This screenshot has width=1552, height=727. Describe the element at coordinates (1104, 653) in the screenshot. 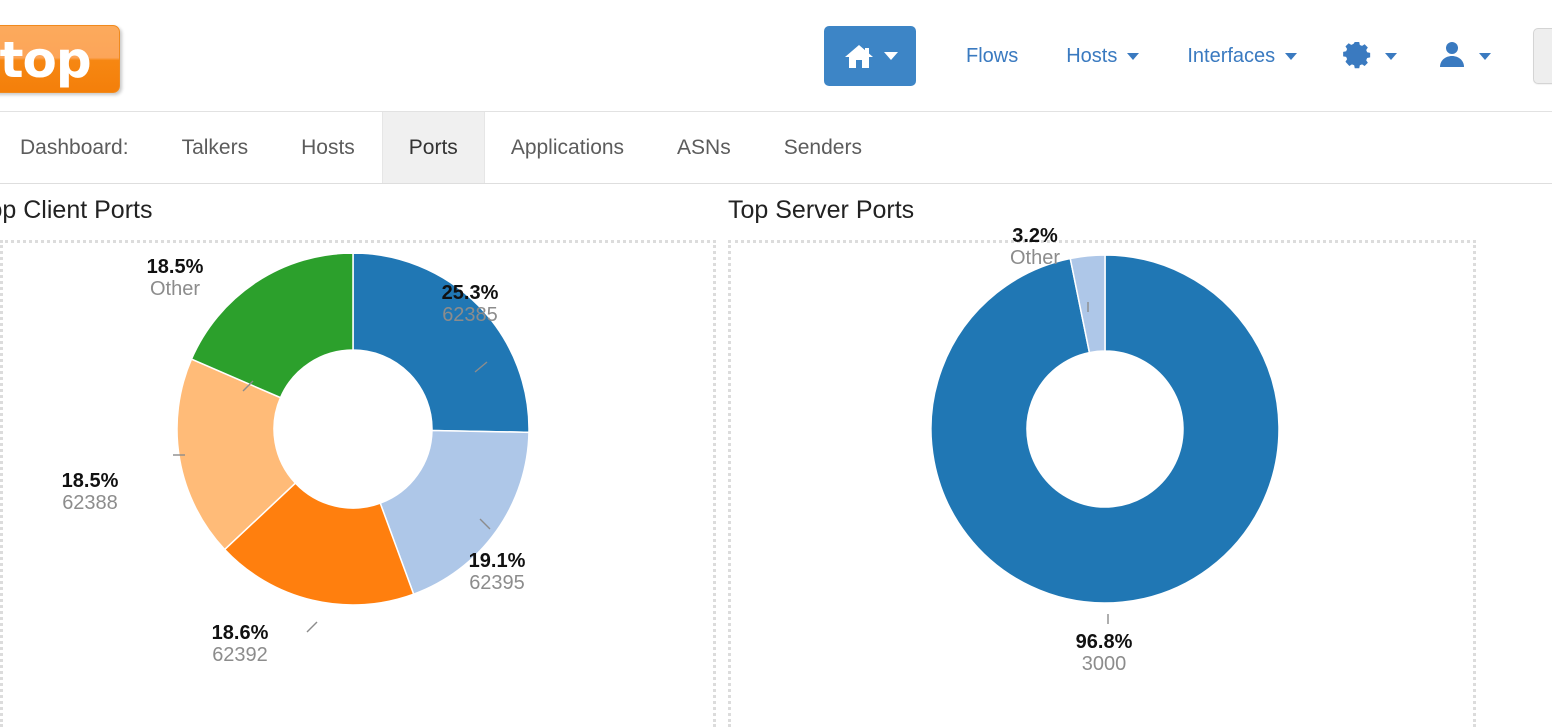

I see `slice-label-3000: 96.8% 3000` at that location.